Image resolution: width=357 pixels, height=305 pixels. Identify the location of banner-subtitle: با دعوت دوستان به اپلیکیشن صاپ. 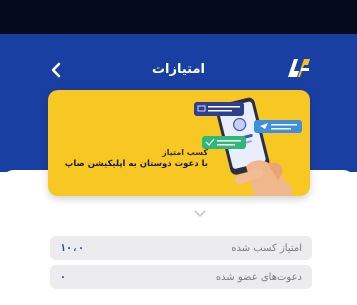
(136, 164).